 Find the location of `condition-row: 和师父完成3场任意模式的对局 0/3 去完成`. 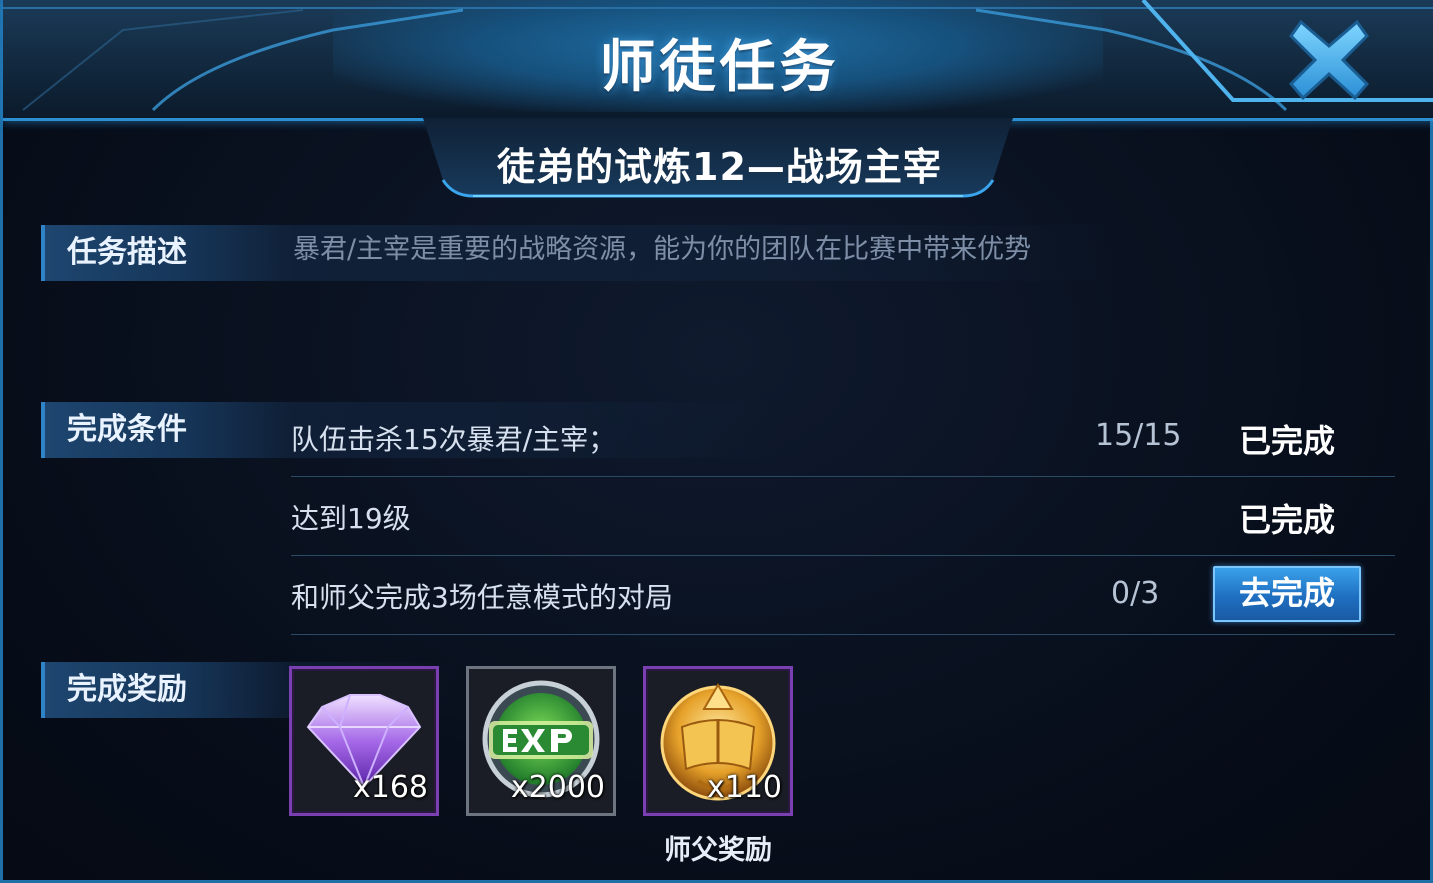

condition-row: 和师父完成3场任意模式的对局 0/3 去完成 is located at coordinates (843, 595).